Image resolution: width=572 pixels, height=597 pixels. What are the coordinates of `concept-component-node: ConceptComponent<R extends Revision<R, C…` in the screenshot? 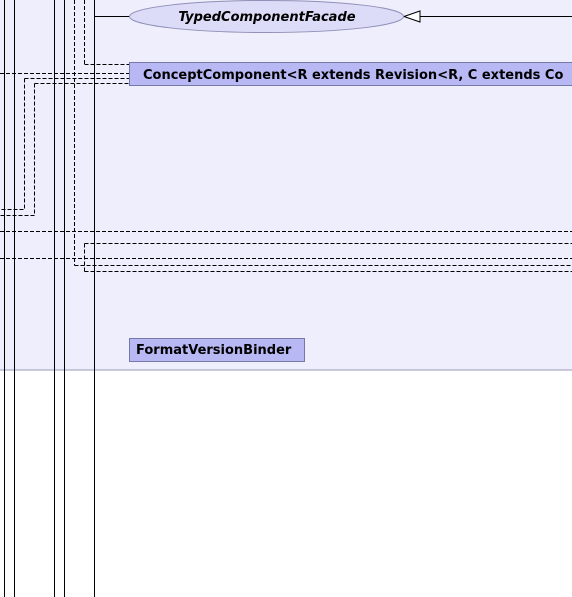 It's located at (350, 74).